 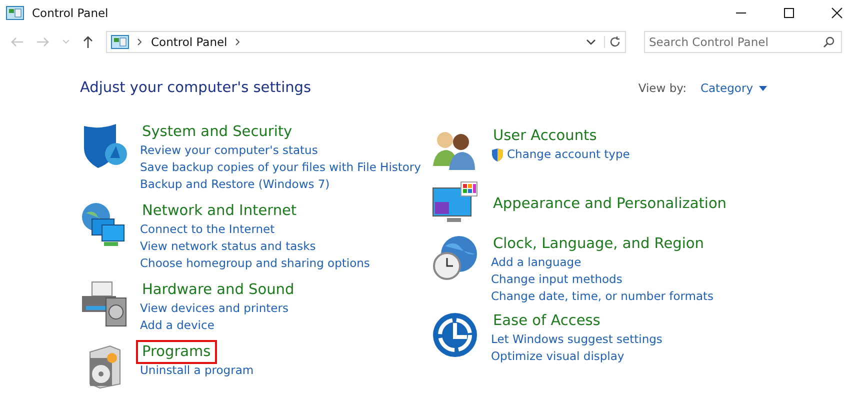 I want to click on task-link: Add a language, so click(x=536, y=262).